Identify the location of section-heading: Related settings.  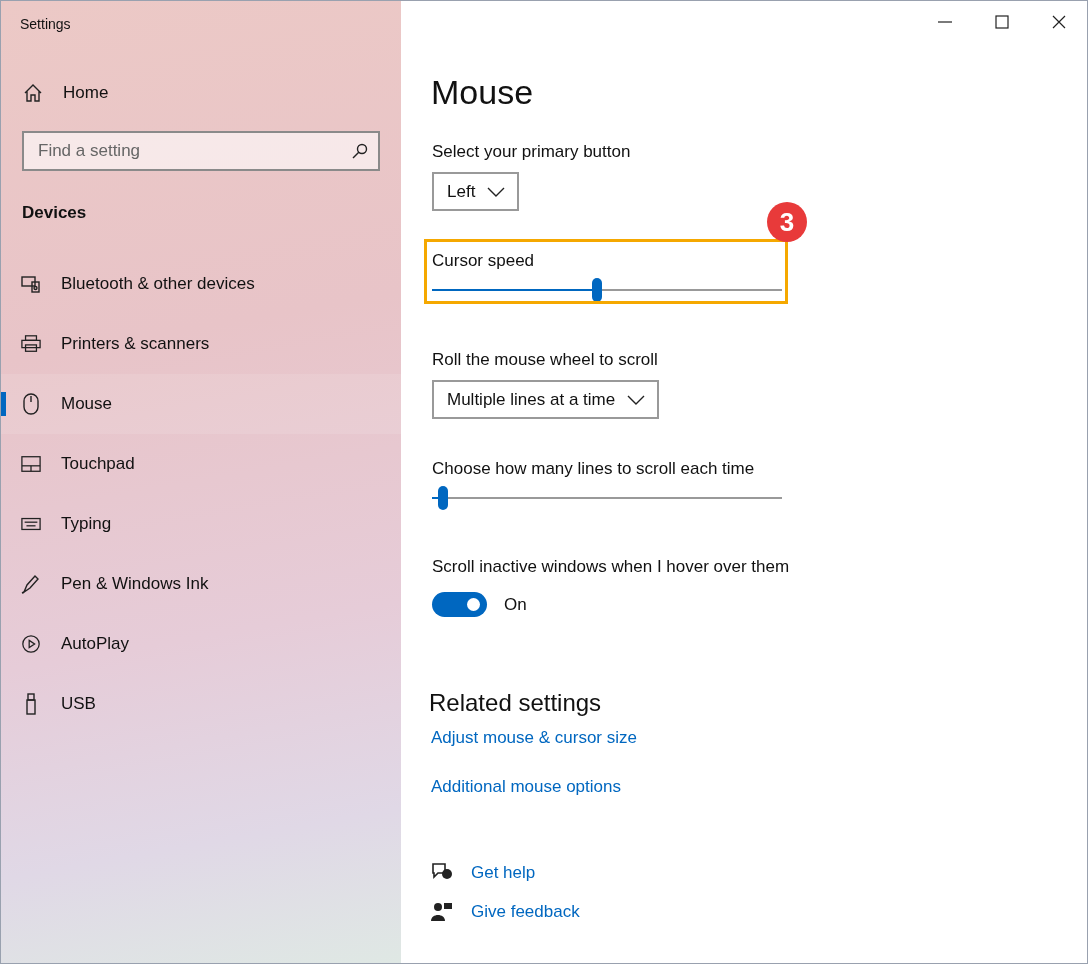
(516, 702).